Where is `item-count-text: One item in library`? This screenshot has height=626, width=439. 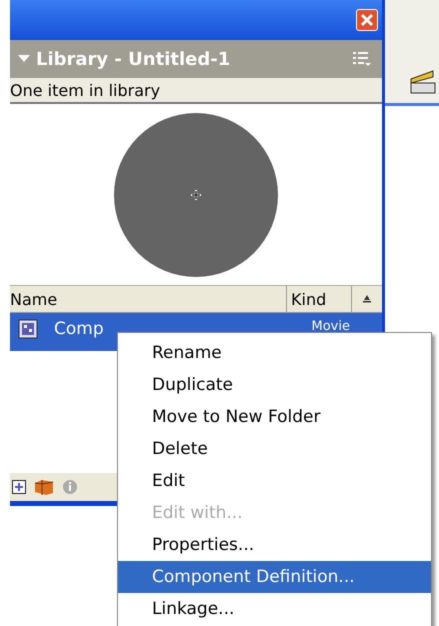 item-count-text: One item in library is located at coordinates (196, 91).